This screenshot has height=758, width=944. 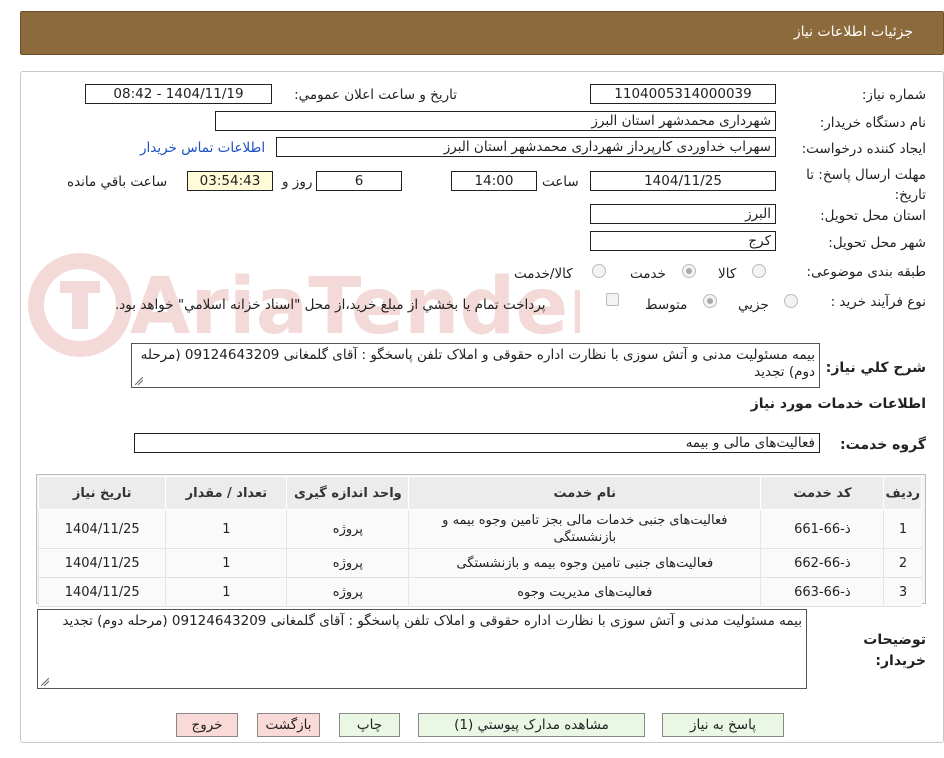 I want to click on cell-service-code: ذ-66-661, so click(x=822, y=529).